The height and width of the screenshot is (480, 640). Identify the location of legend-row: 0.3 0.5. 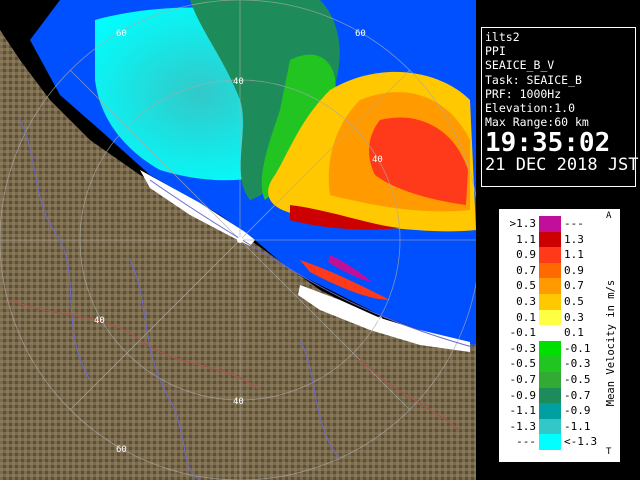
(559, 302).